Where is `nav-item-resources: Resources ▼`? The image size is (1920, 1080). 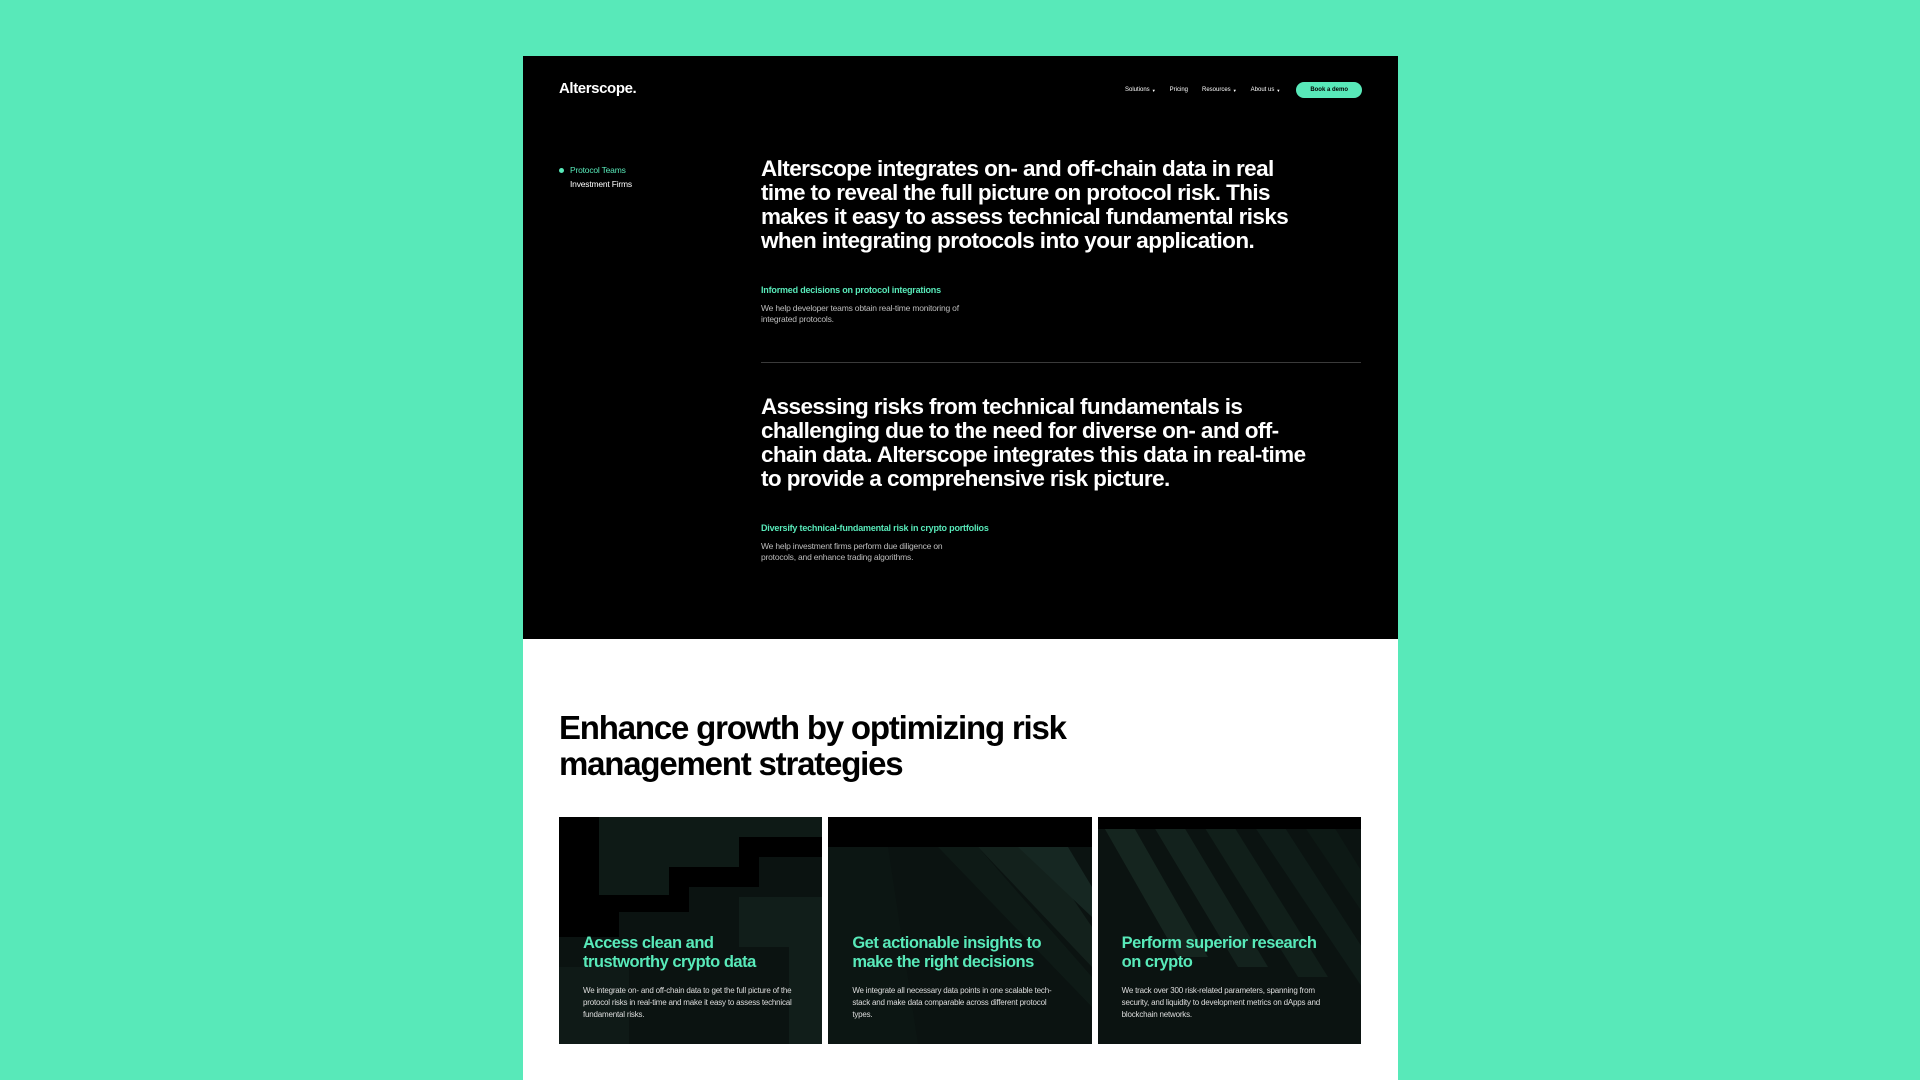
nav-item-resources: Resources ▼ is located at coordinates (1219, 90).